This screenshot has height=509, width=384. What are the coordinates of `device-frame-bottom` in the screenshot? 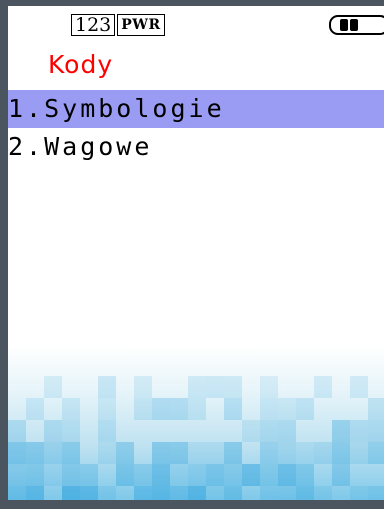 It's located at (192, 504).